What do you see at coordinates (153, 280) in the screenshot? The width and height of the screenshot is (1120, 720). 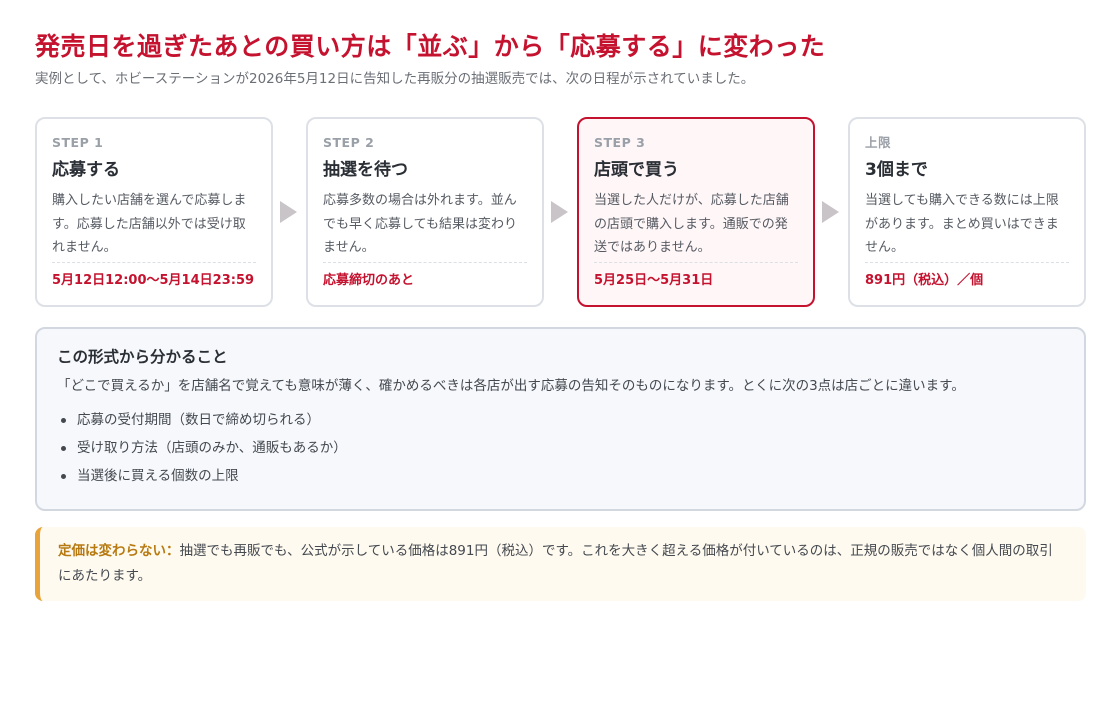 I see `step-note: 5月12日12:00〜5月14日23:59` at bounding box center [153, 280].